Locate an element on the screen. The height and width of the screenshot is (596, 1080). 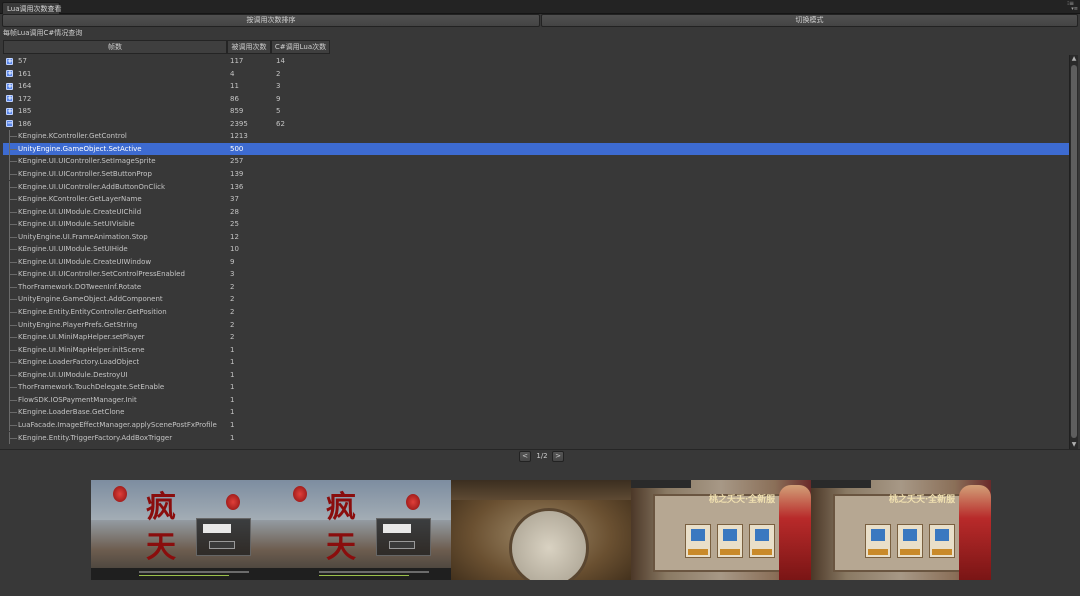
method-row: KEngine.UI.UIController.SetButtonProp 139 is located at coordinates (536, 174).